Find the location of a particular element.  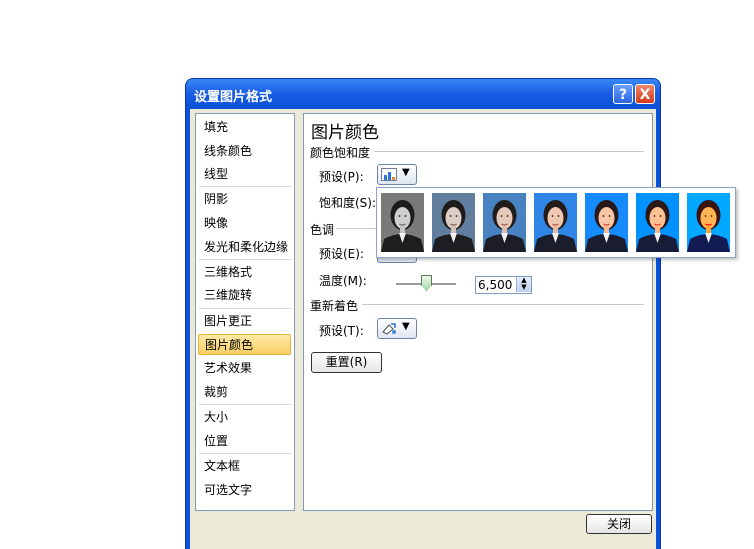

nav-item-fill: 填充 is located at coordinates (244, 127).